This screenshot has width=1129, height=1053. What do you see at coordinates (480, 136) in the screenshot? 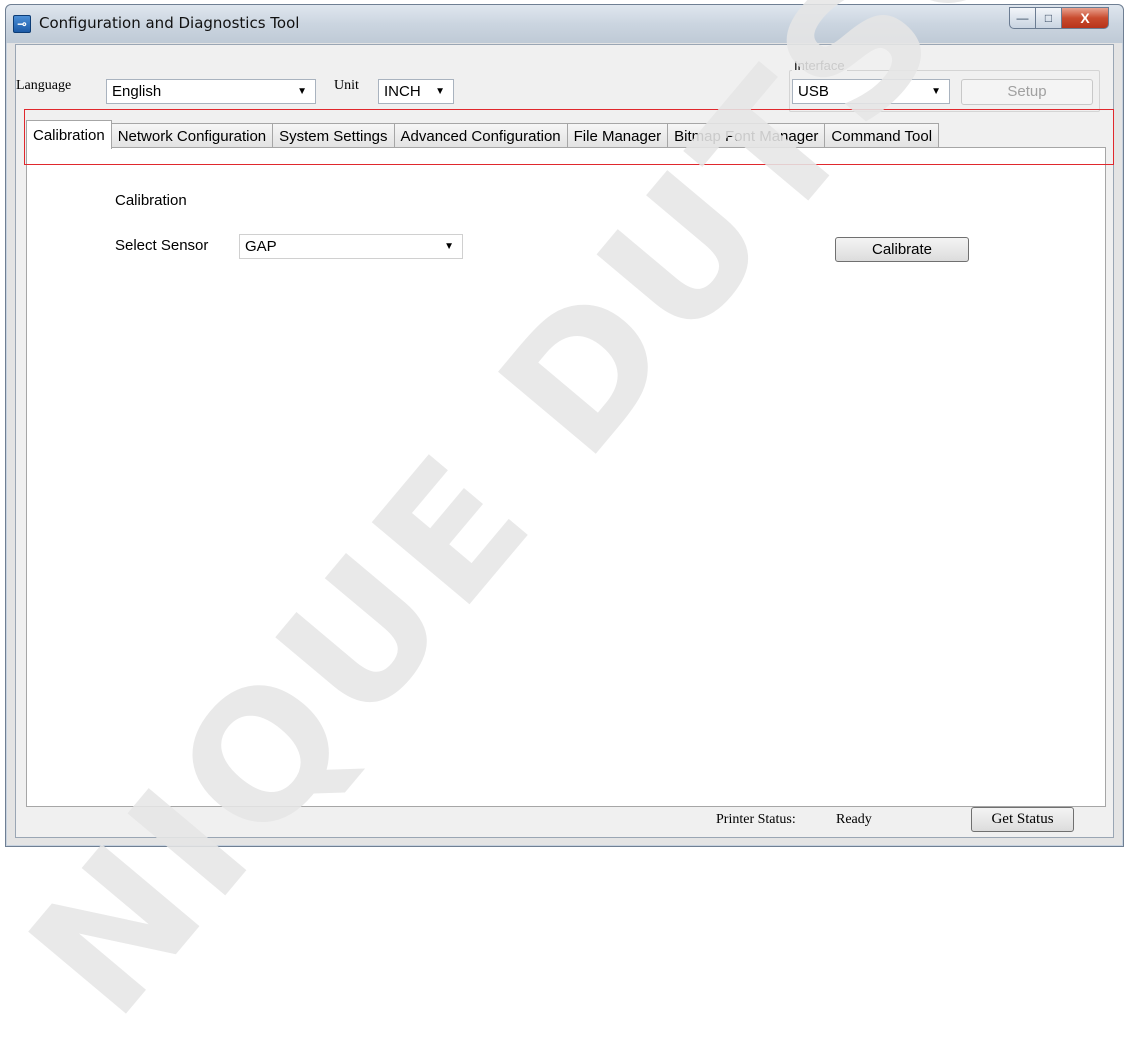
I see `tab-advanced-configuration: Advanced Configuration` at bounding box center [480, 136].